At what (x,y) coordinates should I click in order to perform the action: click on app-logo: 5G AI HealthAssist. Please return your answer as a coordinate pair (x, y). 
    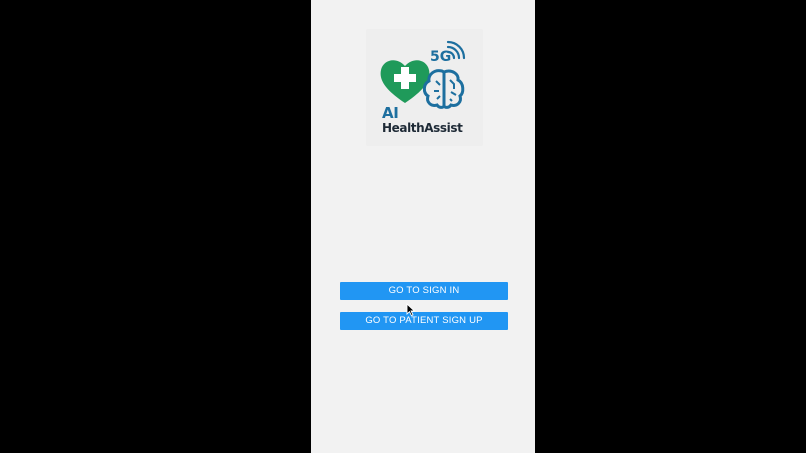
    Looking at the image, I should click on (424, 87).